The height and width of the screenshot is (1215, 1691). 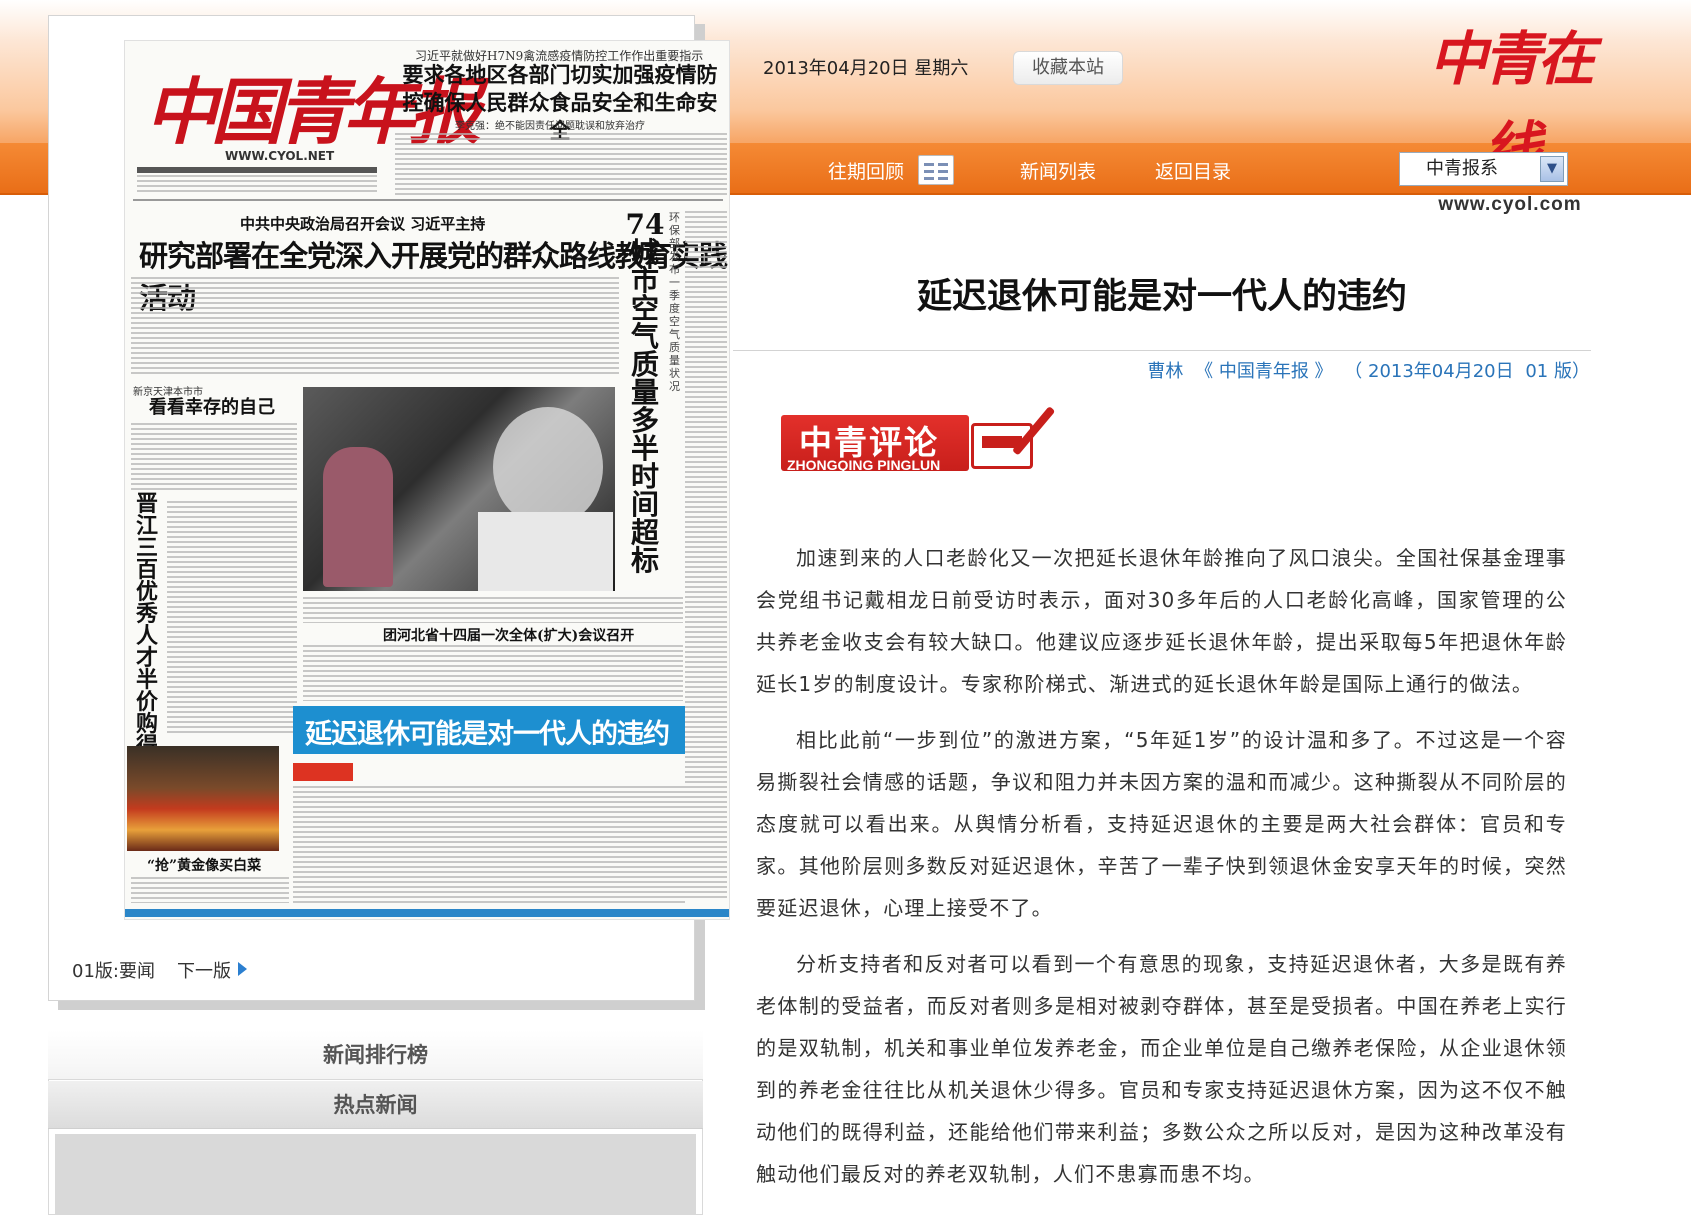 What do you see at coordinates (936, 170) in the screenshot?
I see `calendar-grid-icon` at bounding box center [936, 170].